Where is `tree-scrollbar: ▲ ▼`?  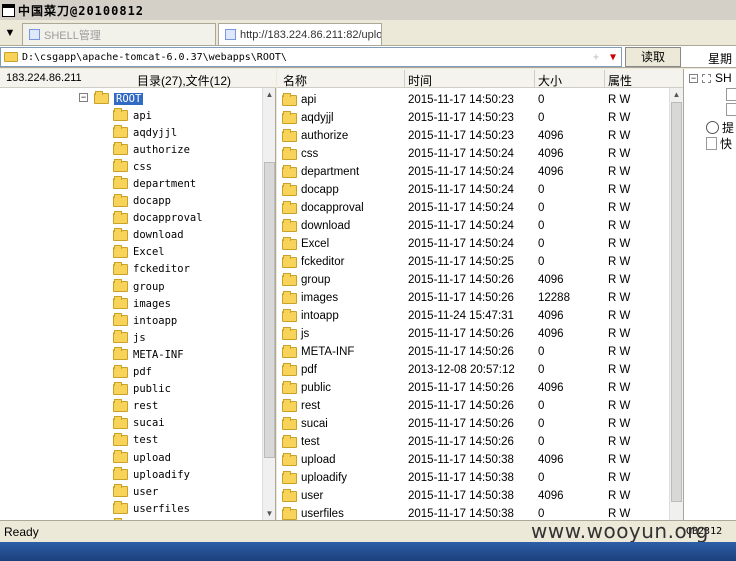 tree-scrollbar: ▲ ▼ is located at coordinates (268, 304).